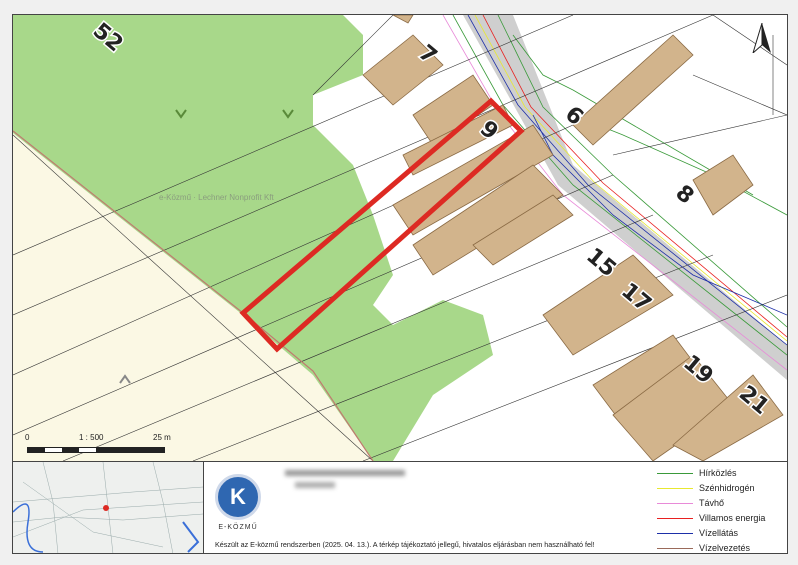 Image resolution: width=798 pixels, height=565 pixels. I want to click on overview-map, so click(108, 507).